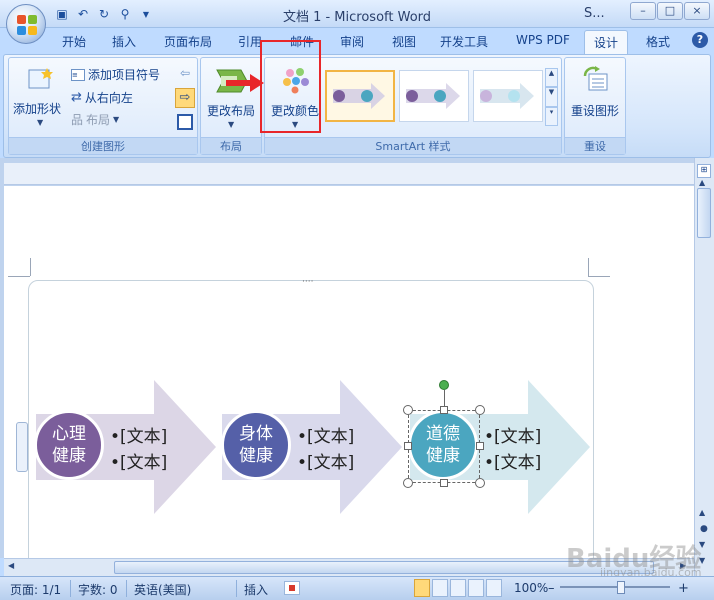  Describe the element at coordinates (531, 588) in the screenshot. I see `zoom-level: 100%` at that location.